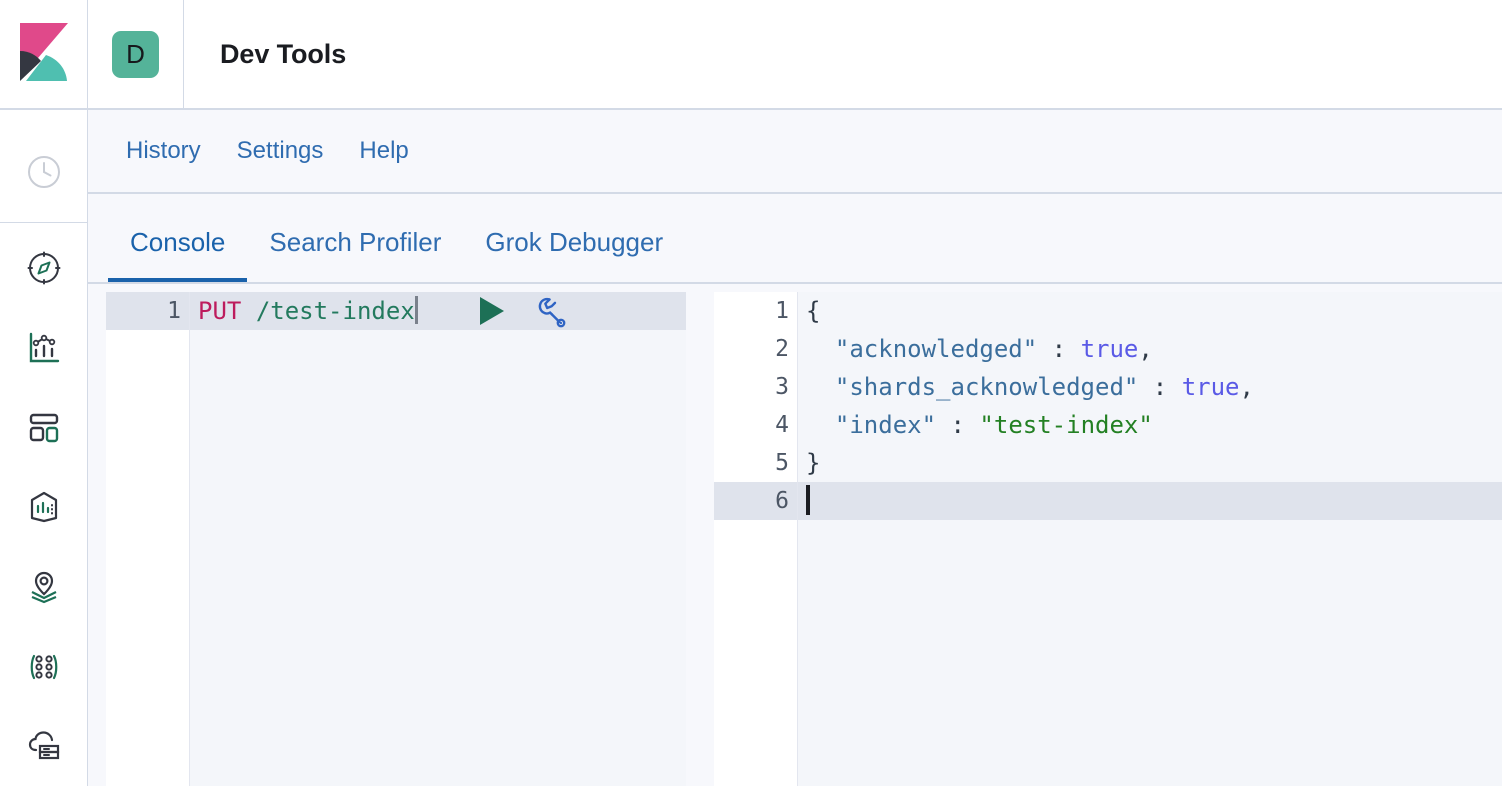  I want to click on graph-nodes-icon, so click(43, 666).